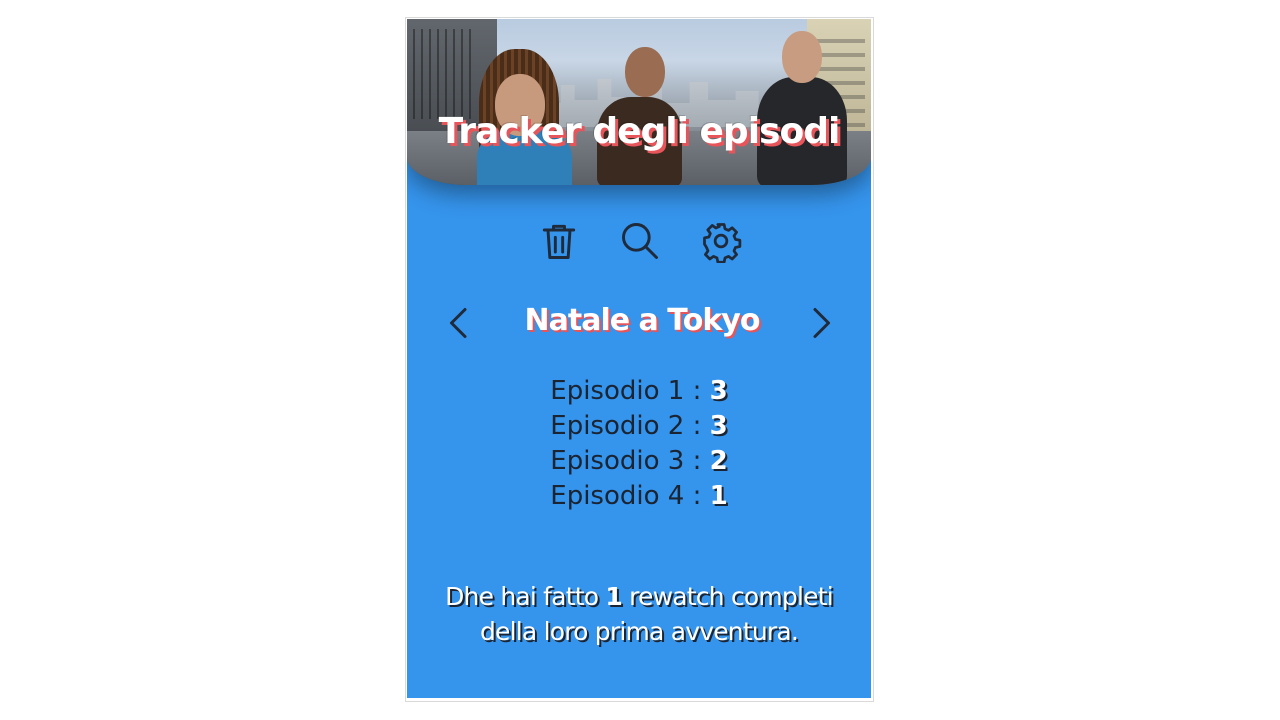  I want to click on series-navigation: Natale a Tokyo, so click(639, 323).